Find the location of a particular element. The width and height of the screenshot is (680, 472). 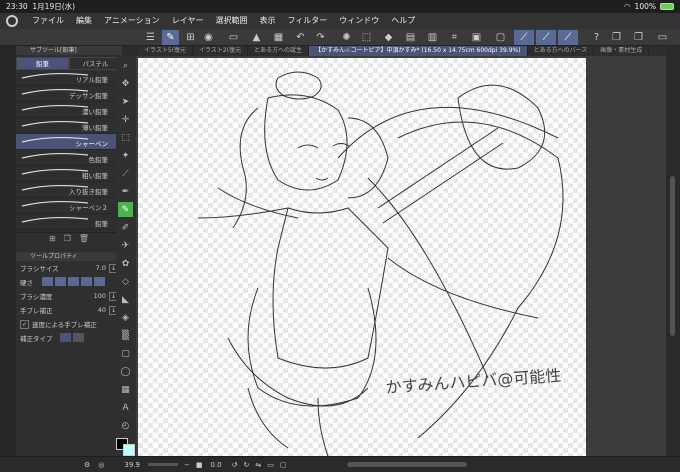

menu-filter: フィルター is located at coordinates (307, 21).